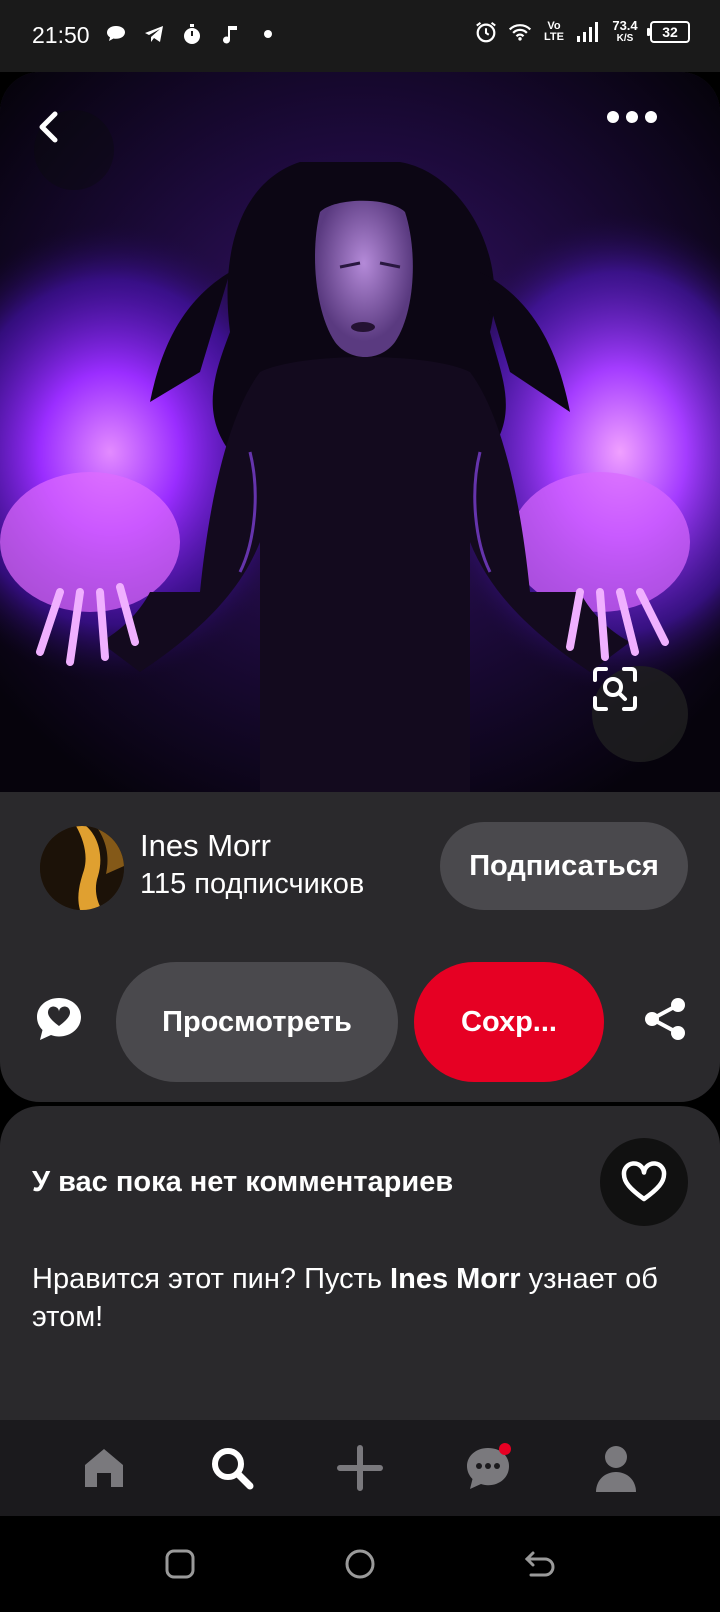 Image resolution: width=720 pixels, height=1612 pixels. What do you see at coordinates (488, 1468) in the screenshot?
I see `nav-messages` at bounding box center [488, 1468].